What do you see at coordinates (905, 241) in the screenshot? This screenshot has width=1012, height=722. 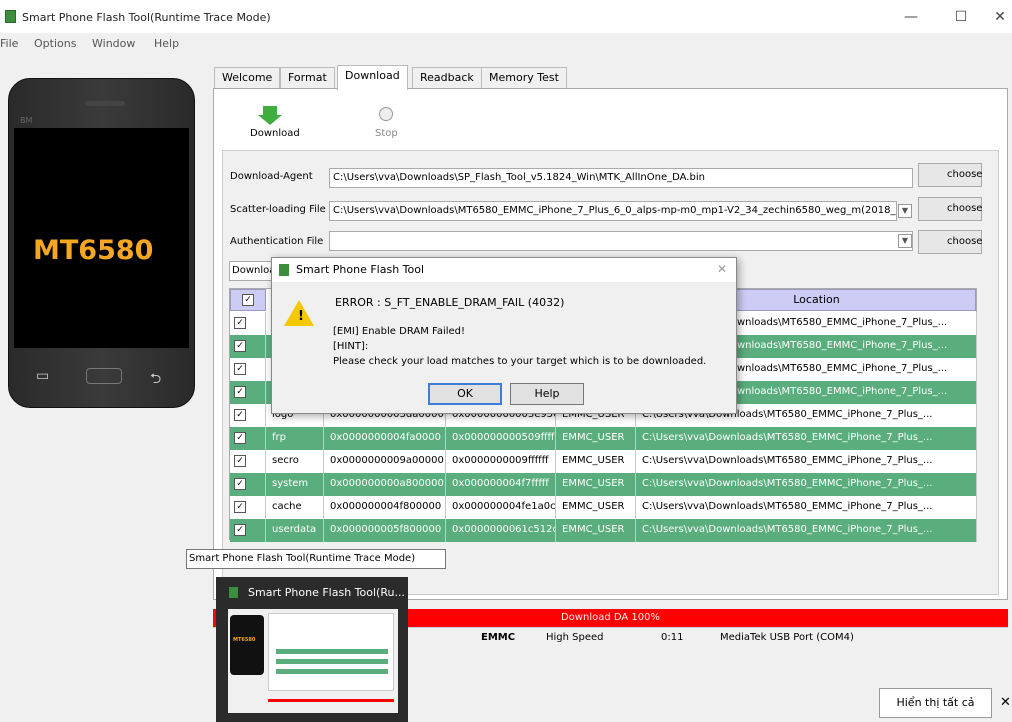 I see `auth-dropdown-icon: ▼` at bounding box center [905, 241].